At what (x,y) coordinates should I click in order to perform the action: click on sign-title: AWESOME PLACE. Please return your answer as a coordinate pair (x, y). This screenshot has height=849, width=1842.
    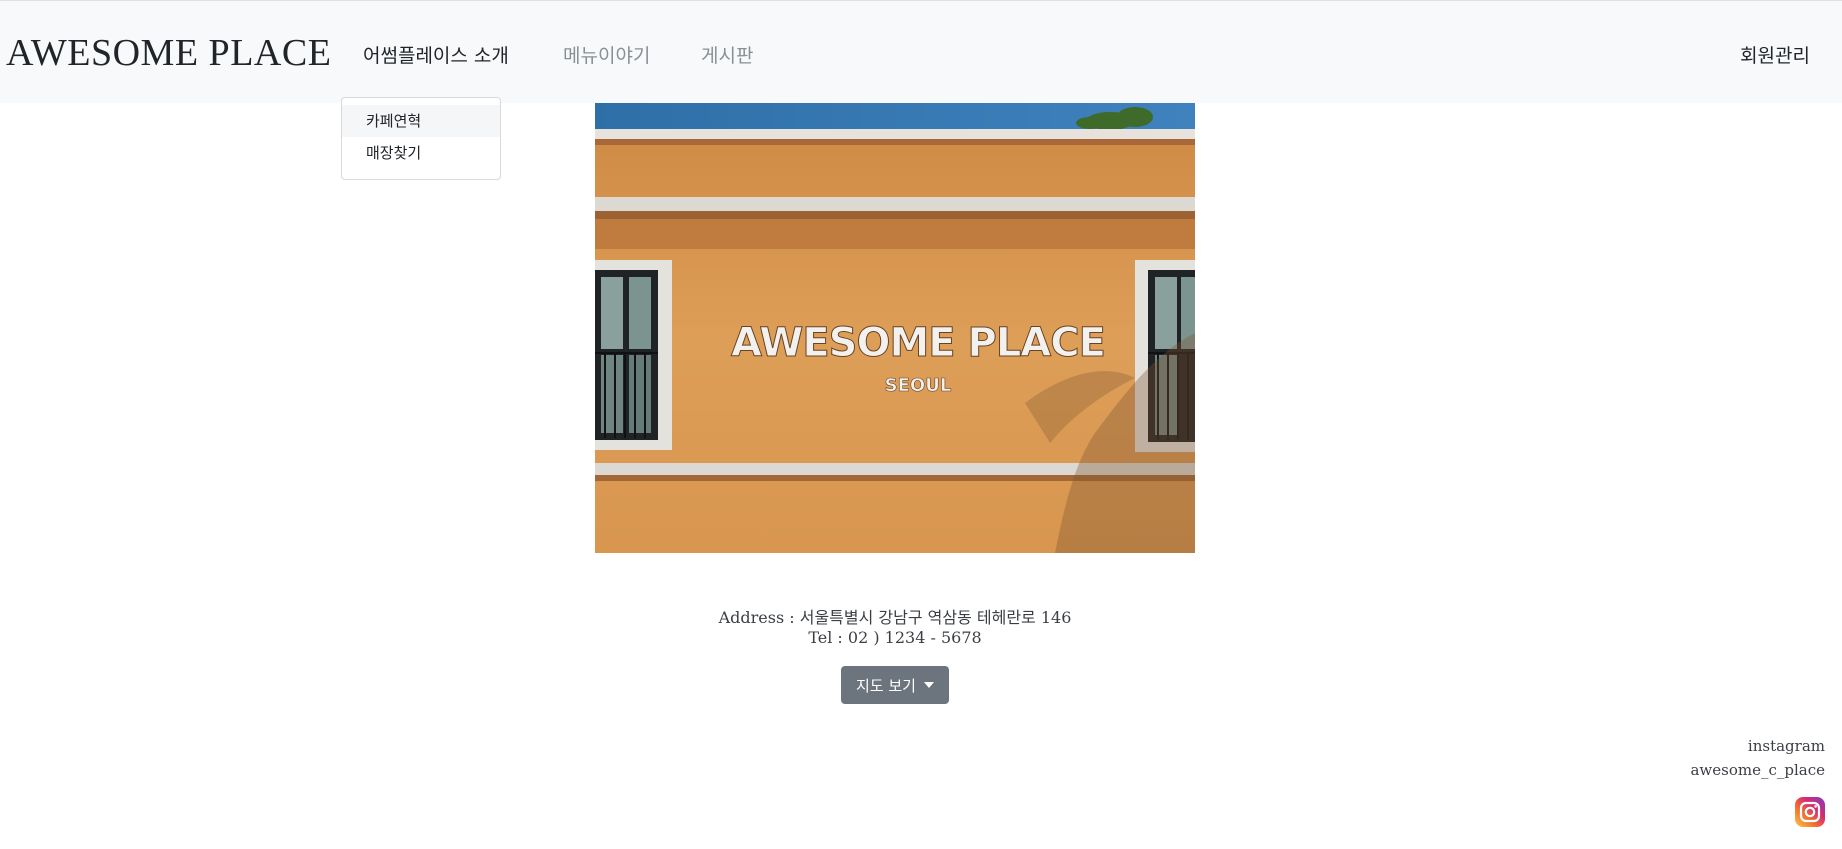
    Looking at the image, I should click on (918, 343).